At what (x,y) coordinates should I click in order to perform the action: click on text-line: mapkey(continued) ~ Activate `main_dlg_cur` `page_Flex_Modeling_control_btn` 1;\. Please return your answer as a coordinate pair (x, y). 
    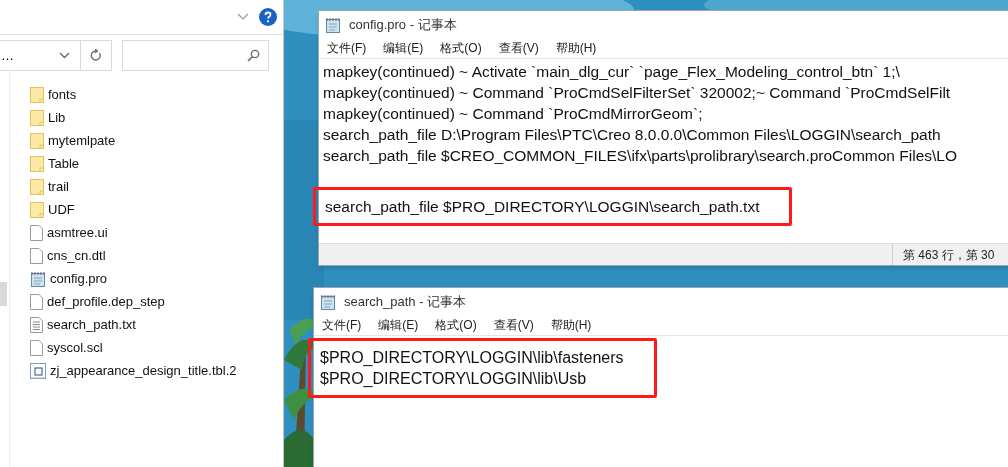
    Looking at the image, I should click on (611, 72).